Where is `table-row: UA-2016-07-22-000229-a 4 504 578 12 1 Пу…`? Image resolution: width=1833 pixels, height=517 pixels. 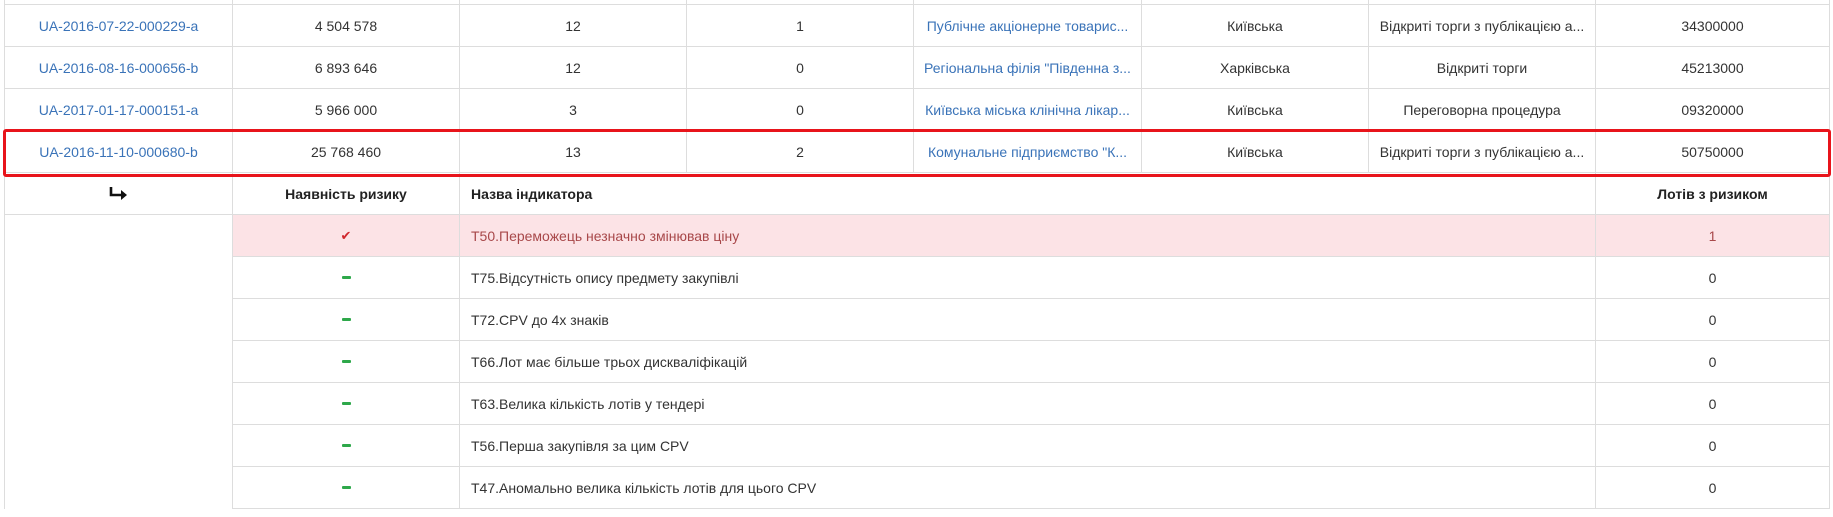
table-row: UA-2016-07-22-000229-a 4 504 578 12 1 Пу… is located at coordinates (917, 26).